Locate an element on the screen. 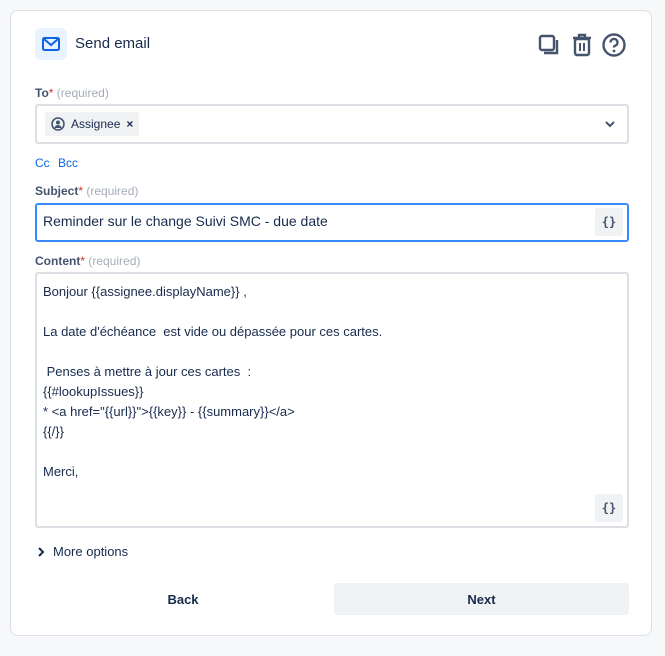 Image resolution: width=665 pixels, height=656 pixels. trash-icon is located at coordinates (582, 45).